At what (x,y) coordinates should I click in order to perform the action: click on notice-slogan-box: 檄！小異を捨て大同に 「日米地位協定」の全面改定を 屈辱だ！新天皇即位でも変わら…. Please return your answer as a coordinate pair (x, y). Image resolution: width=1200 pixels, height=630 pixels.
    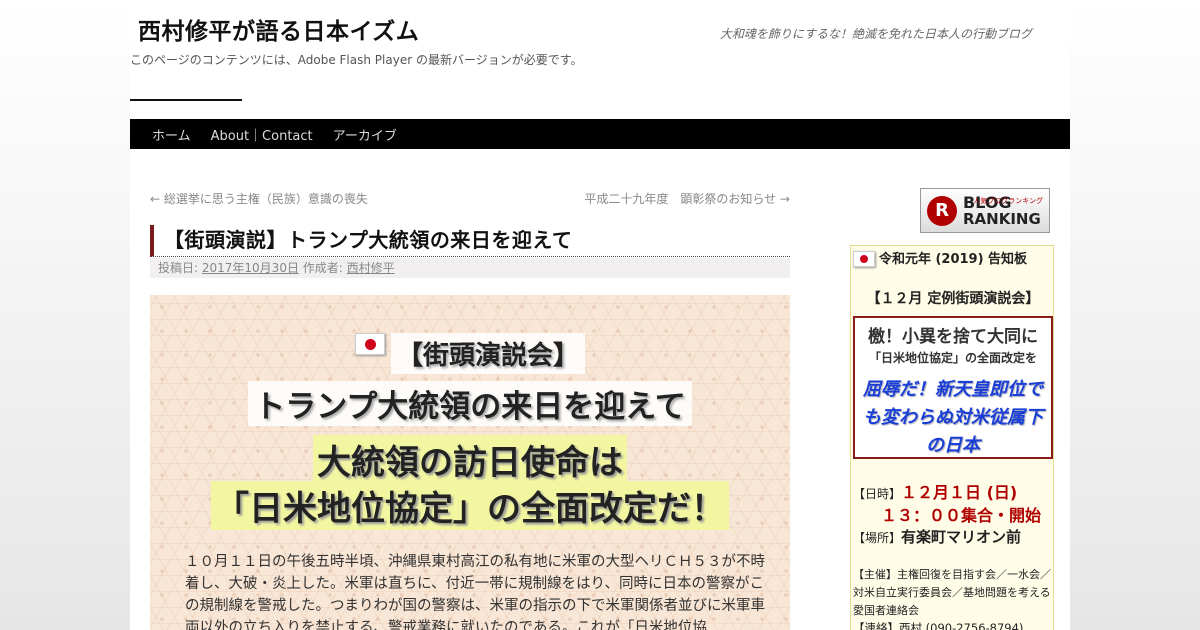
    Looking at the image, I should click on (953, 387).